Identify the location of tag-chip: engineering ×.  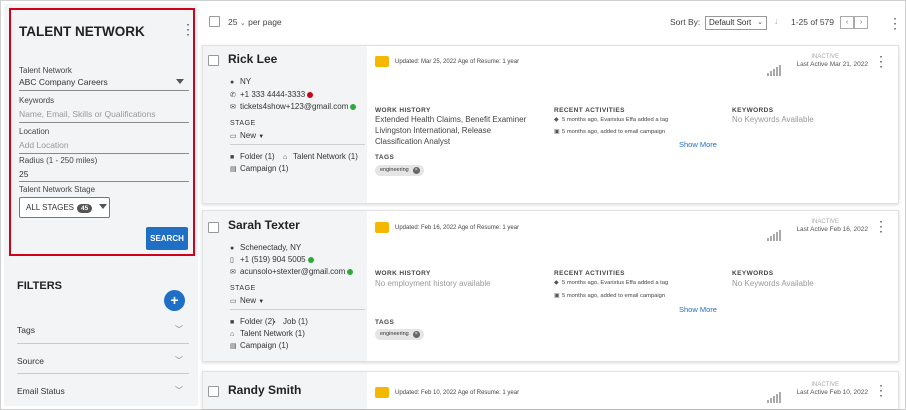
(399, 334).